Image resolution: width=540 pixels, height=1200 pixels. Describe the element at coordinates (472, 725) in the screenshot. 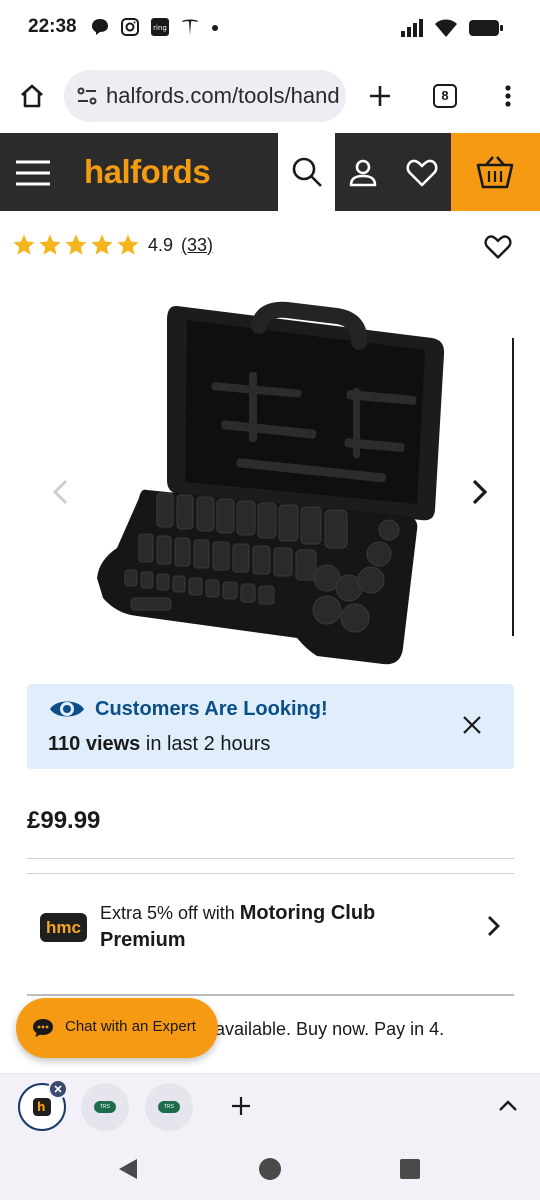

I see `close-icon` at that location.